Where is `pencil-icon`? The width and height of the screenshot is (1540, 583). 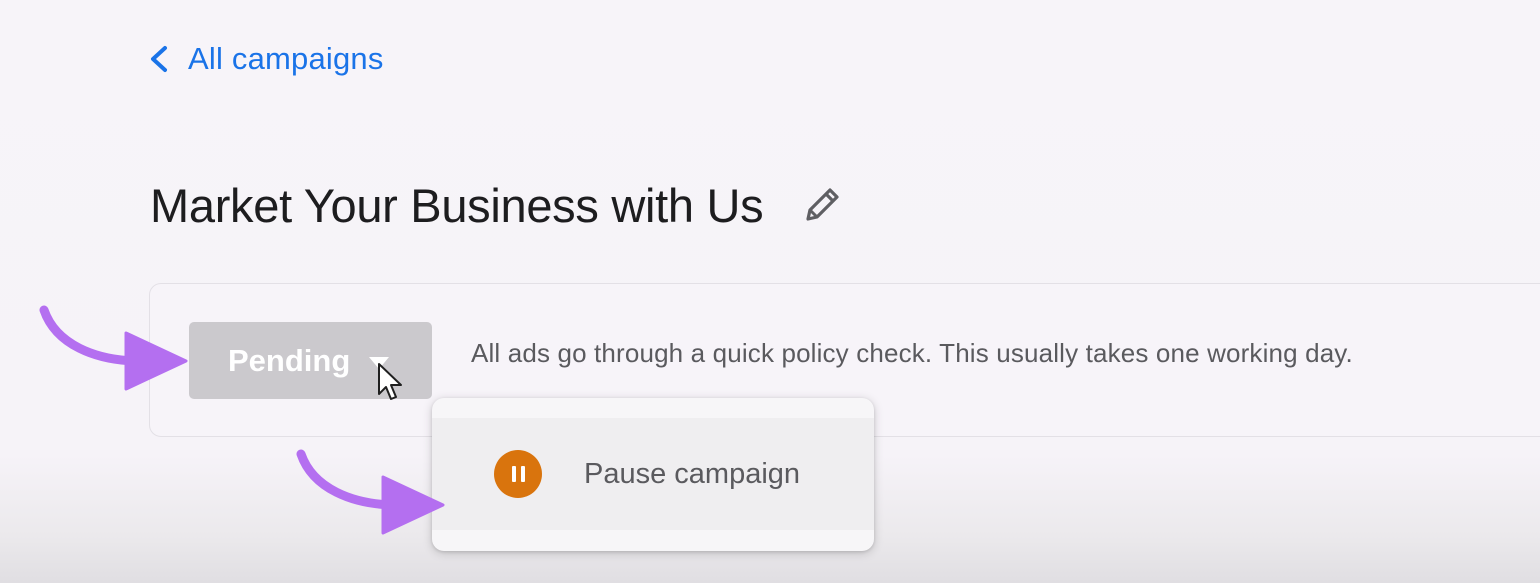
pencil-icon is located at coordinates (822, 204).